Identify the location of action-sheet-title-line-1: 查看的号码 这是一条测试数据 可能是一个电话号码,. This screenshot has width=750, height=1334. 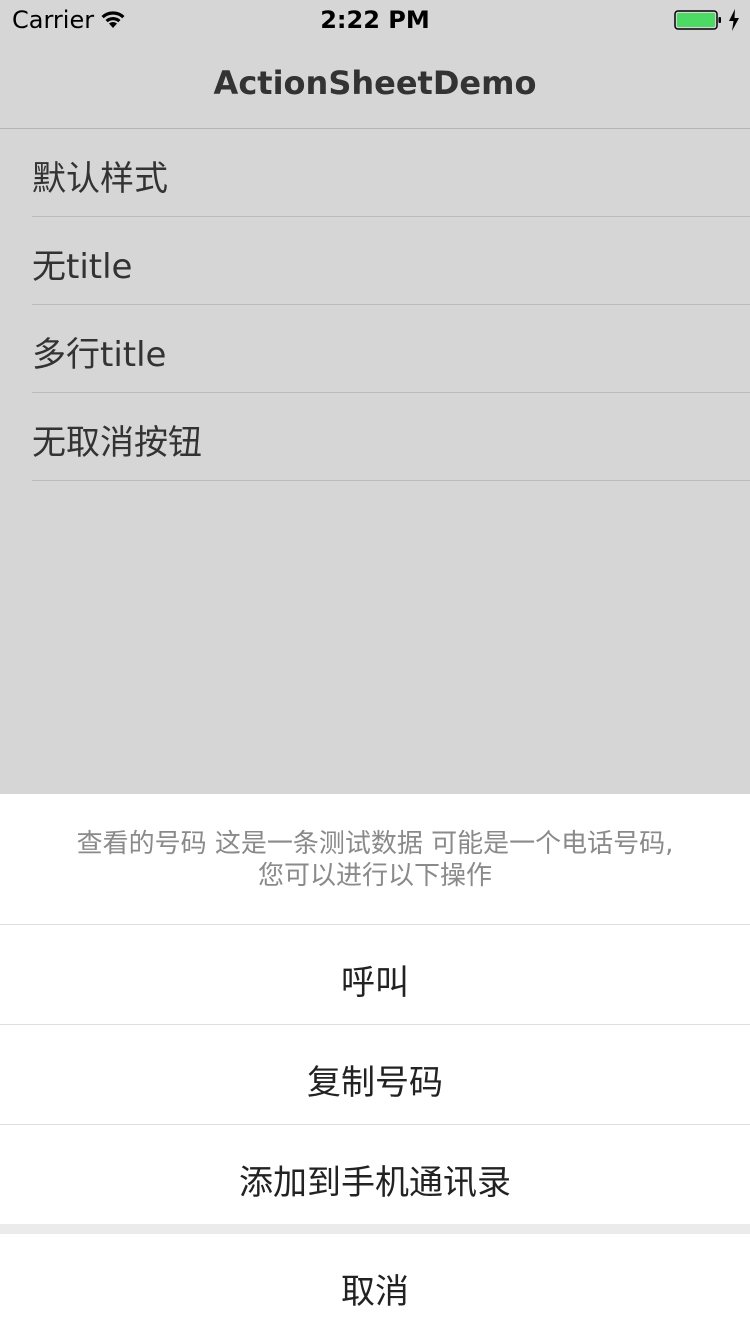
(375, 844).